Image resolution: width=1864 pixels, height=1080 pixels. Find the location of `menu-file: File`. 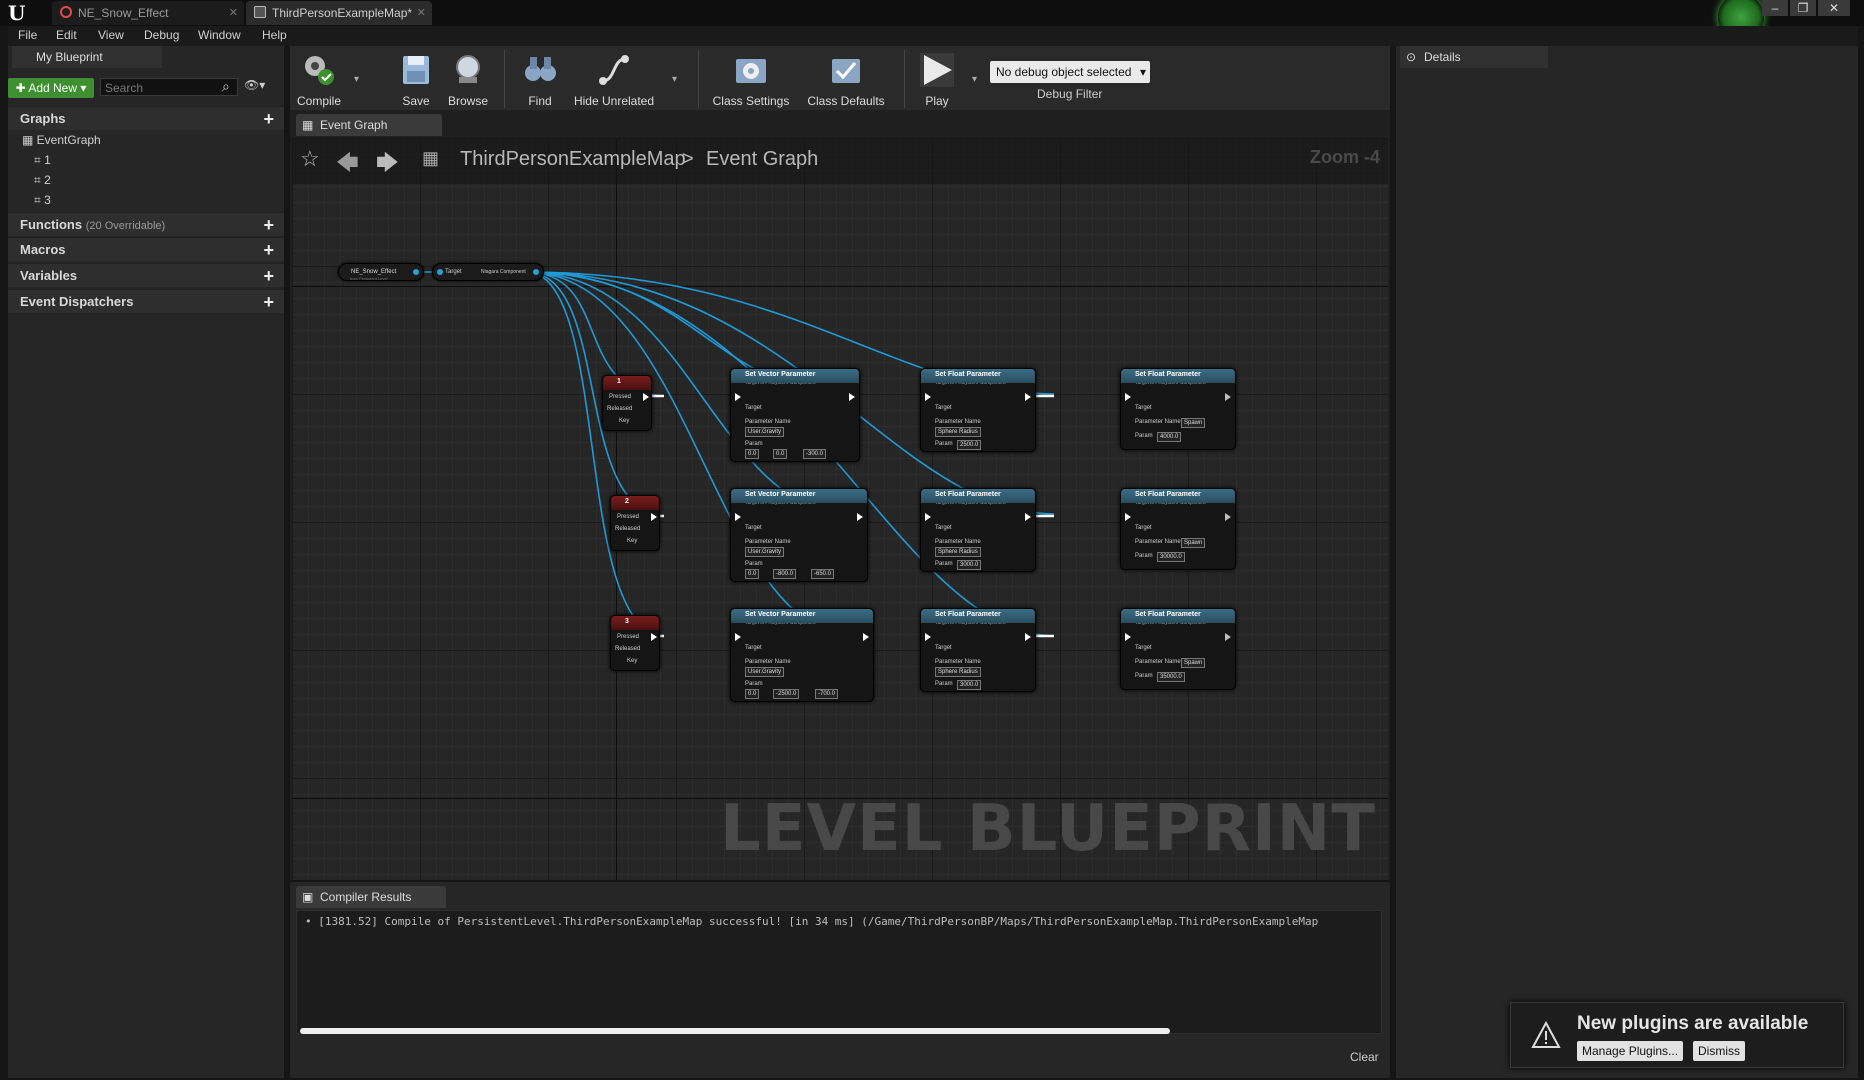

menu-file: File is located at coordinates (27, 35).